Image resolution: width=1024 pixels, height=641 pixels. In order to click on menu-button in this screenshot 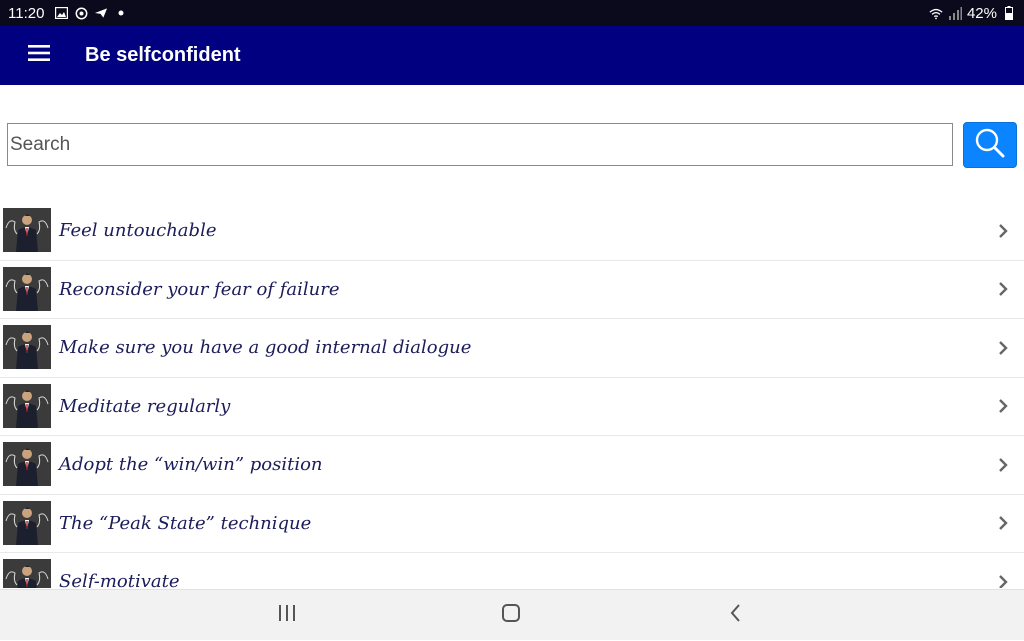, I will do `click(39, 55)`.